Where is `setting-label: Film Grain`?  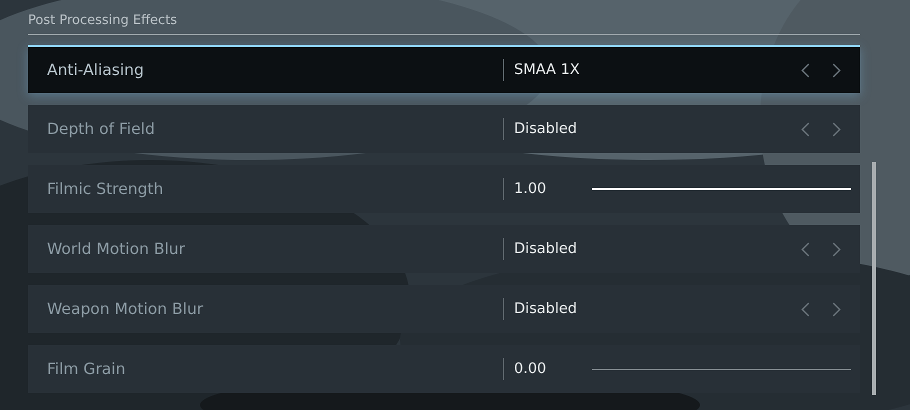 setting-label: Film Grain is located at coordinates (86, 369).